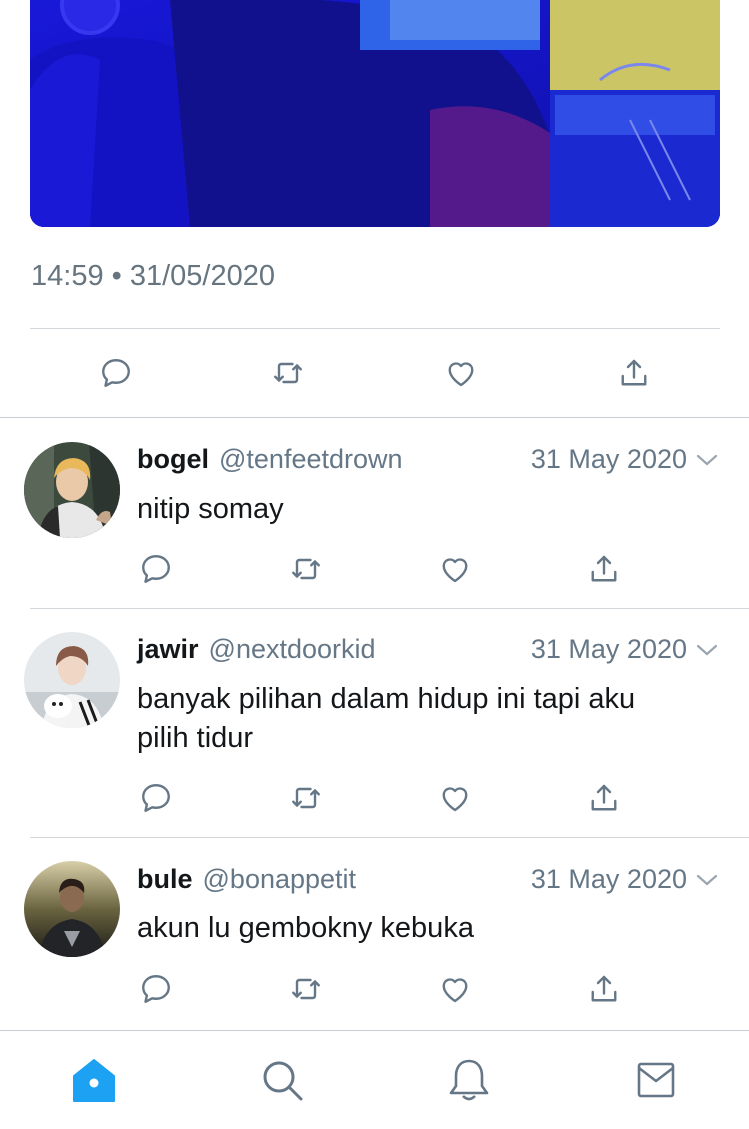  I want to click on reply-author-handle: @nextdoorkid, so click(292, 649).